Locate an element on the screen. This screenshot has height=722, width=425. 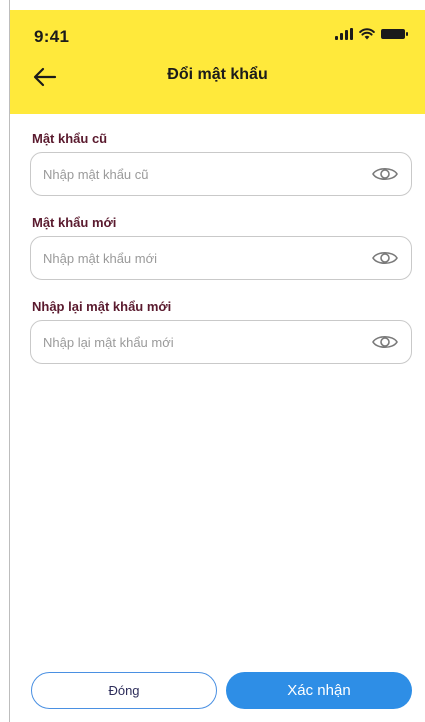
new-password-field is located at coordinates (221, 258).